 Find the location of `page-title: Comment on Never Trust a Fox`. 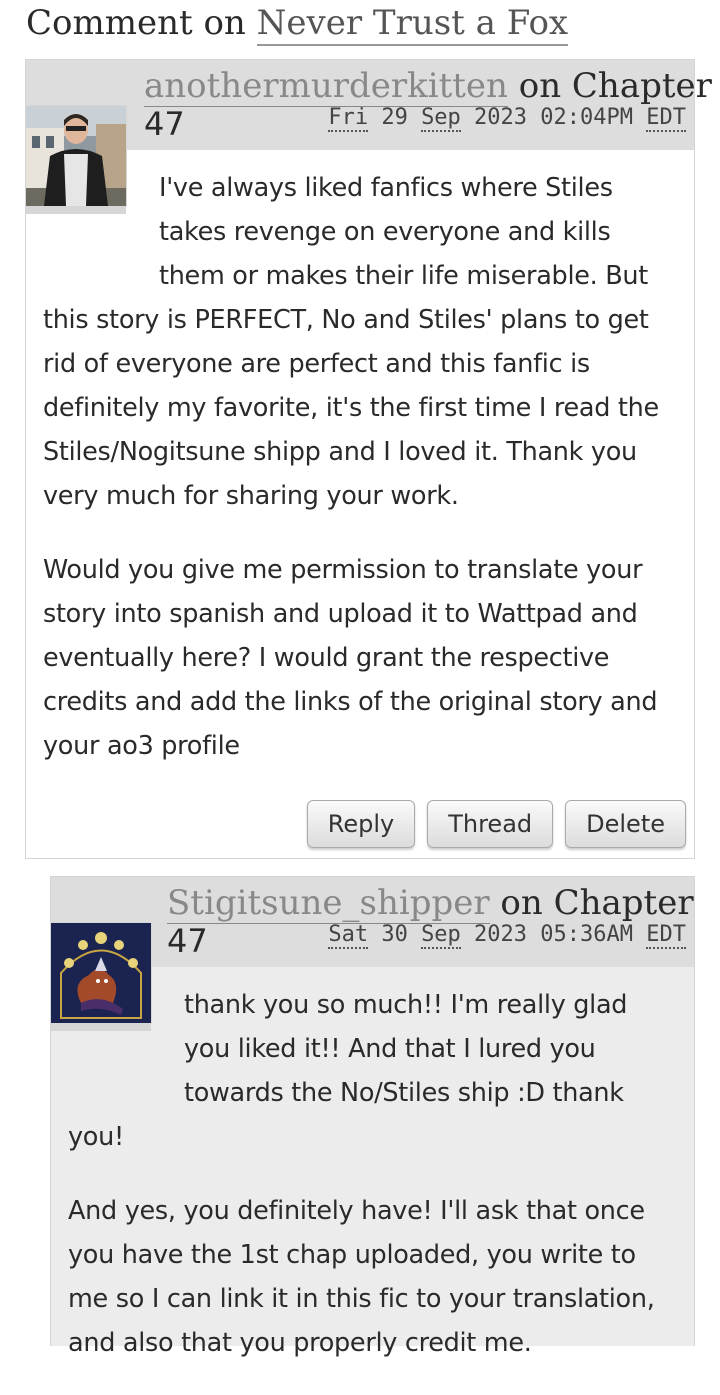

page-title: Comment on Never Trust a Fox is located at coordinates (297, 23).